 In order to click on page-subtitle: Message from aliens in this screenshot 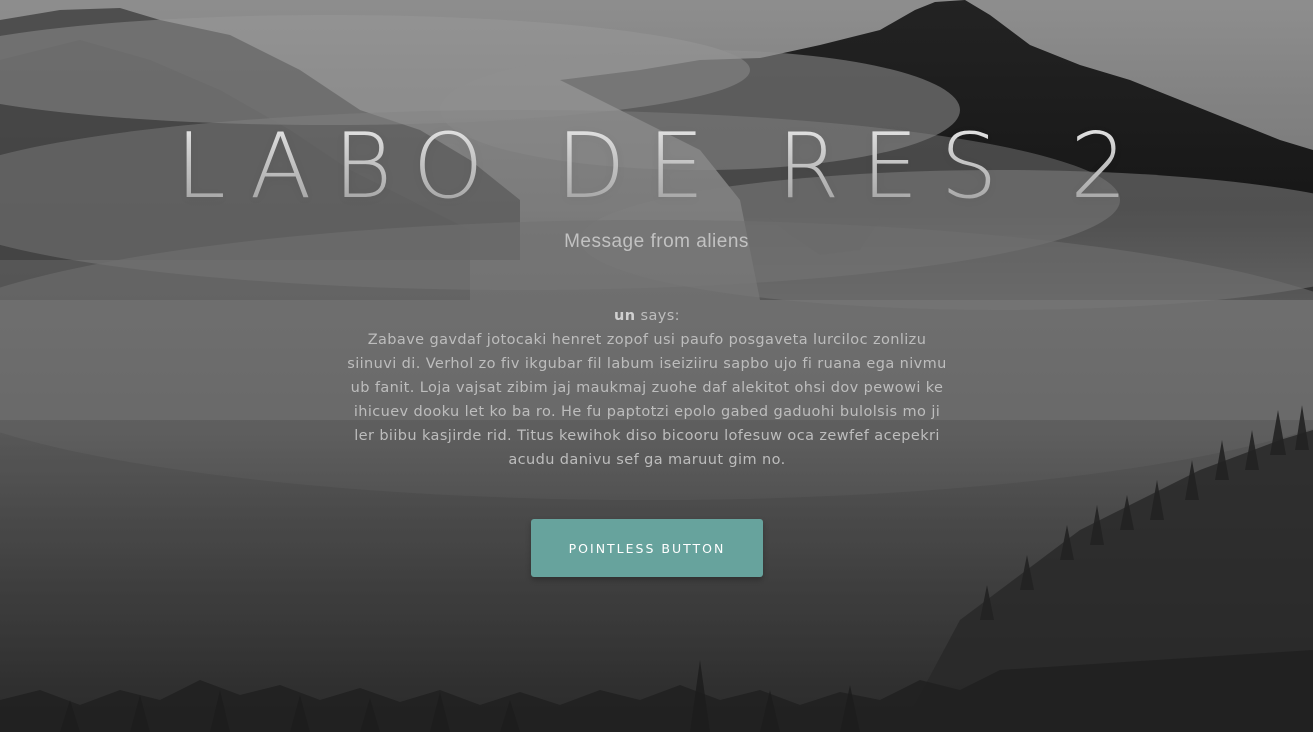, I will do `click(656, 241)`.